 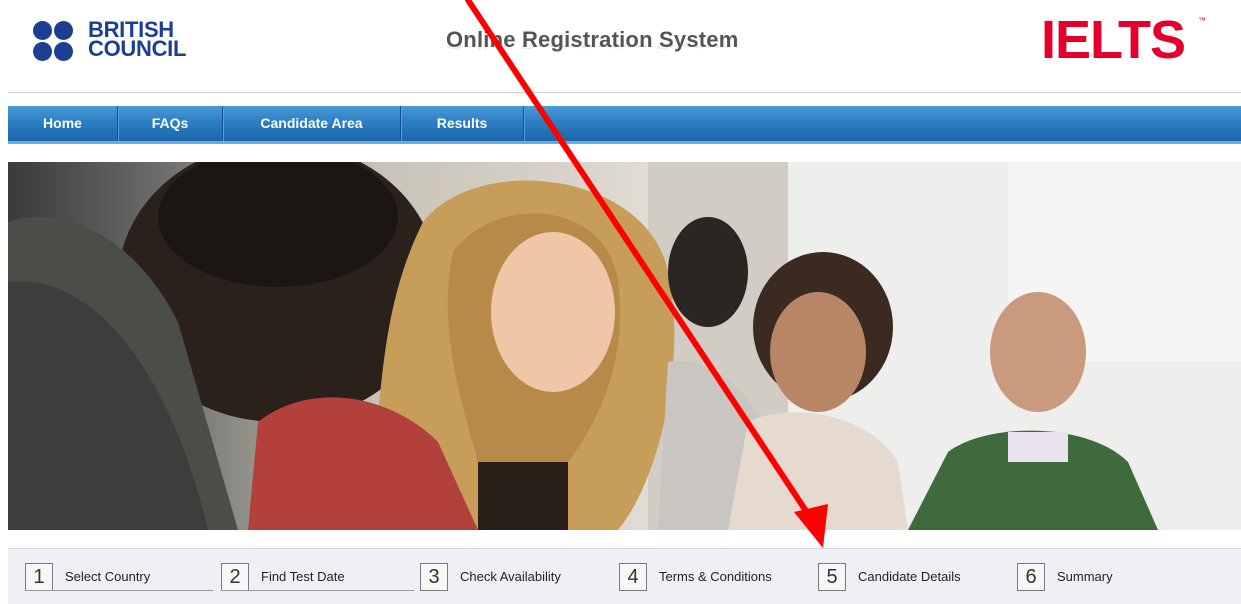 I want to click on british-council-wordmark: BRITISH COUNCIL, so click(x=137, y=39).